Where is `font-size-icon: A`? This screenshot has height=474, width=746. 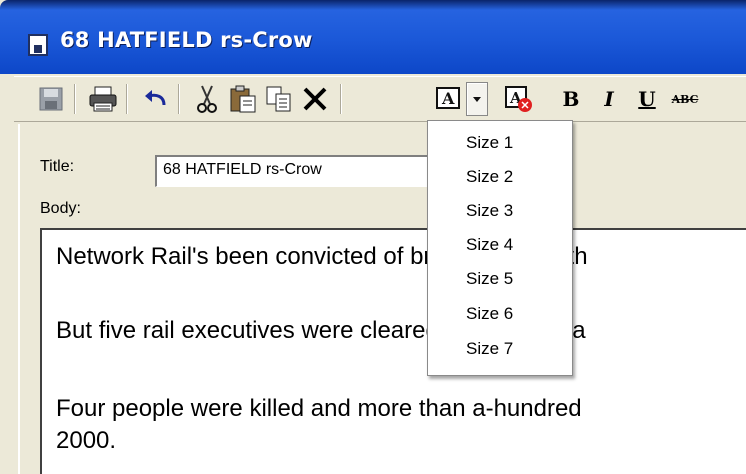
font-size-icon: A is located at coordinates (448, 98).